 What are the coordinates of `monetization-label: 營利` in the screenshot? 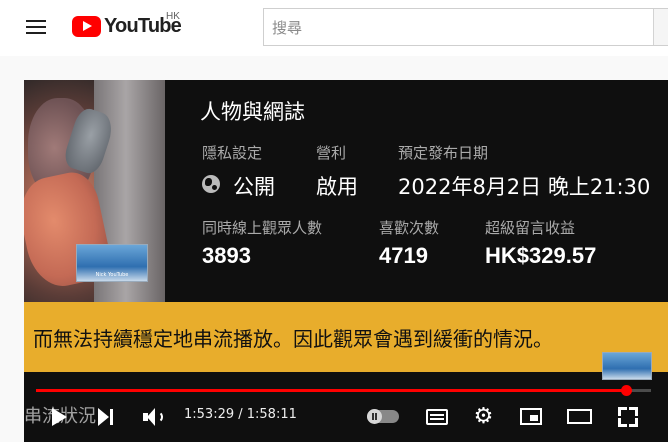 It's located at (331, 153).